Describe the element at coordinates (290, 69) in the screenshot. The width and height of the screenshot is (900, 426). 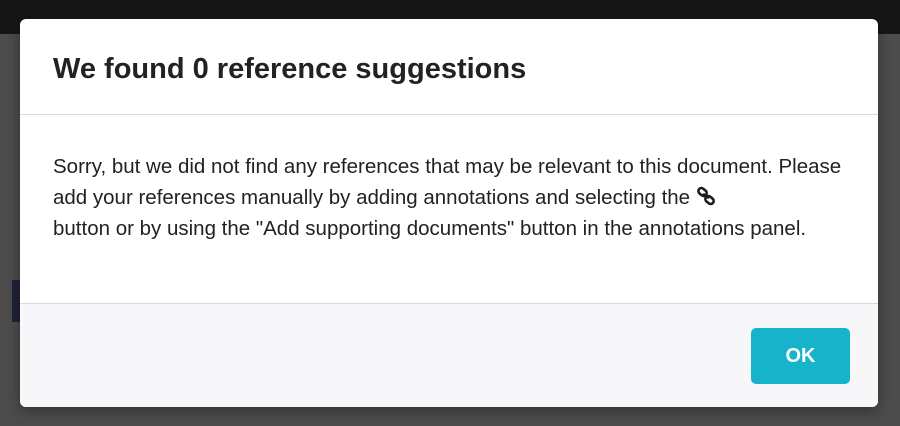
I see `dialog-title: We found 0 reference suggestions` at that location.